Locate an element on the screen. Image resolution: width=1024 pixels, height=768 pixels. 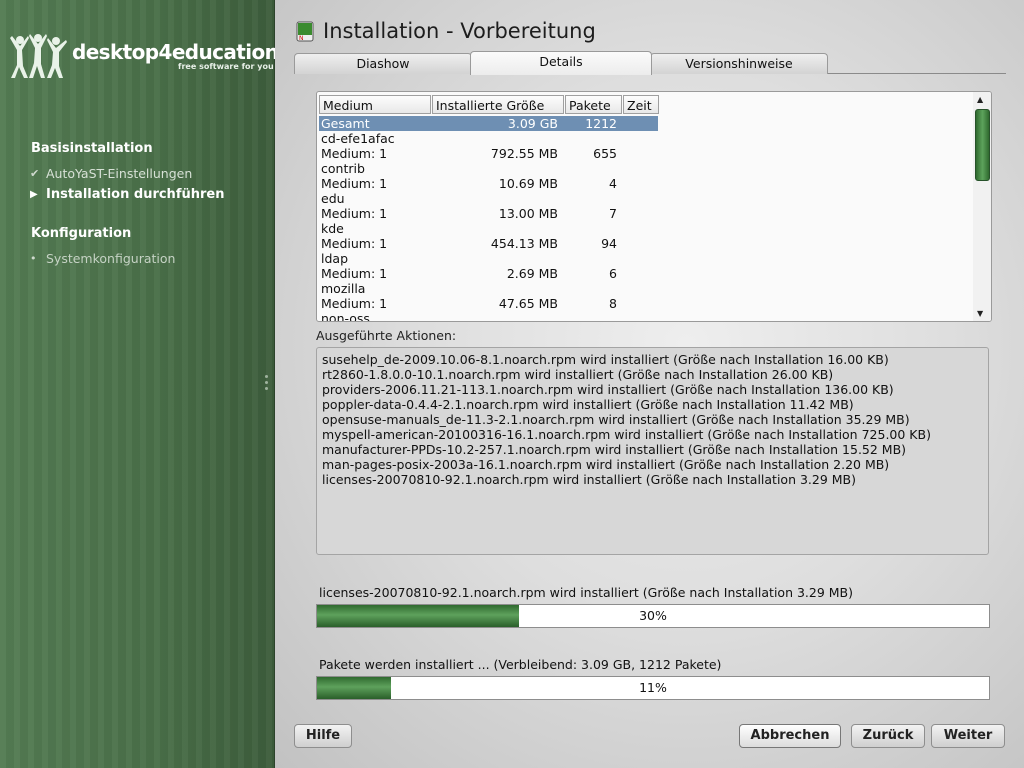
table-row: Medium: 1 47.65 MB 8 is located at coordinates (644, 303).